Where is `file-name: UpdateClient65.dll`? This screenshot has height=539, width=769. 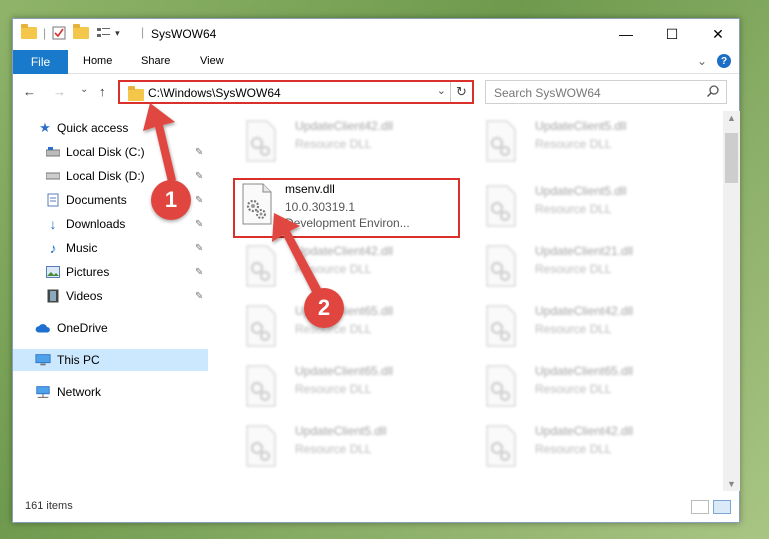 file-name: UpdateClient65.dll is located at coordinates (344, 371).